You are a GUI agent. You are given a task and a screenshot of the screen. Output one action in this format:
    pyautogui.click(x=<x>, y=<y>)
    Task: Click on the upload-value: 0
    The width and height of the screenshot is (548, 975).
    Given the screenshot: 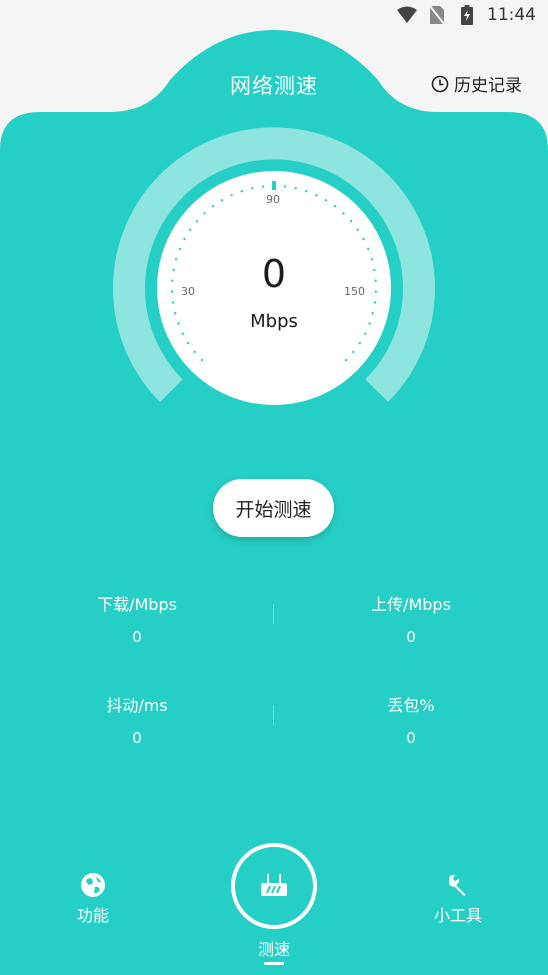 What is the action you would take?
    pyautogui.click(x=411, y=637)
    